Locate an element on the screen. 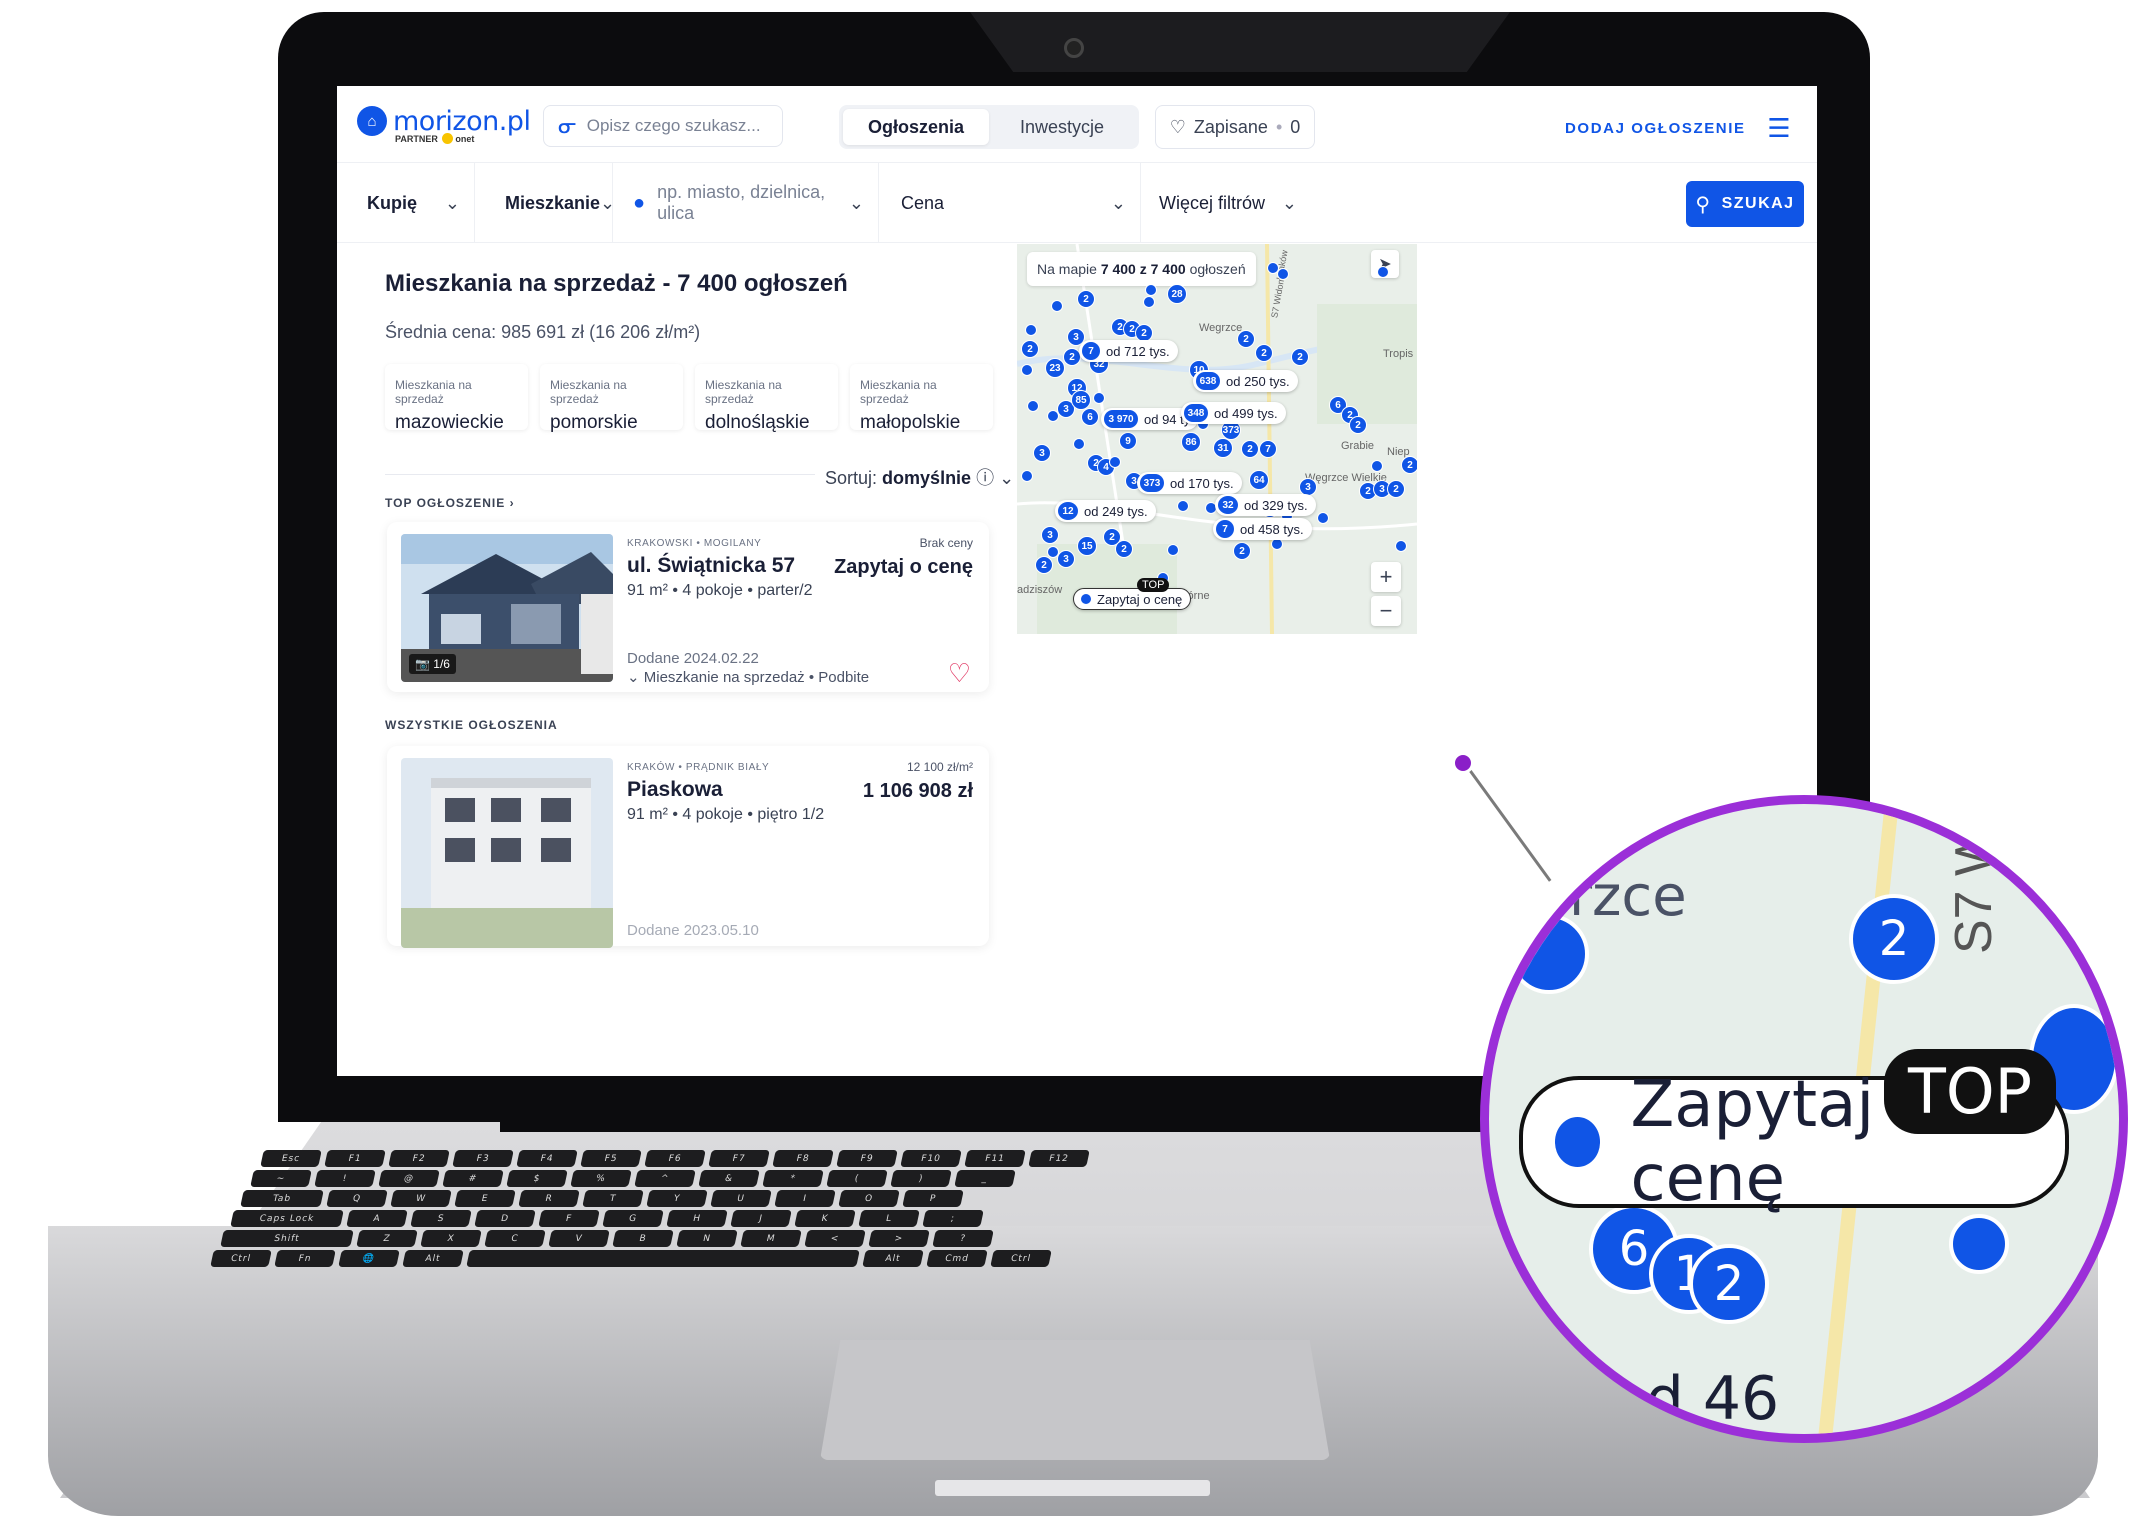 The image size is (2146, 1520). listing-type: ⌄ Mieszkanie na sprzedaż • Podbite is located at coordinates (748, 677).